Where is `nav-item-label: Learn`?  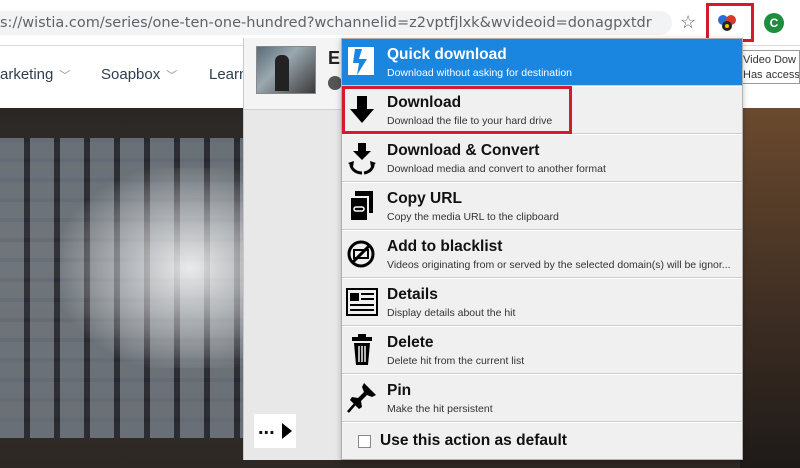
nav-item-label: Learn is located at coordinates (228, 74).